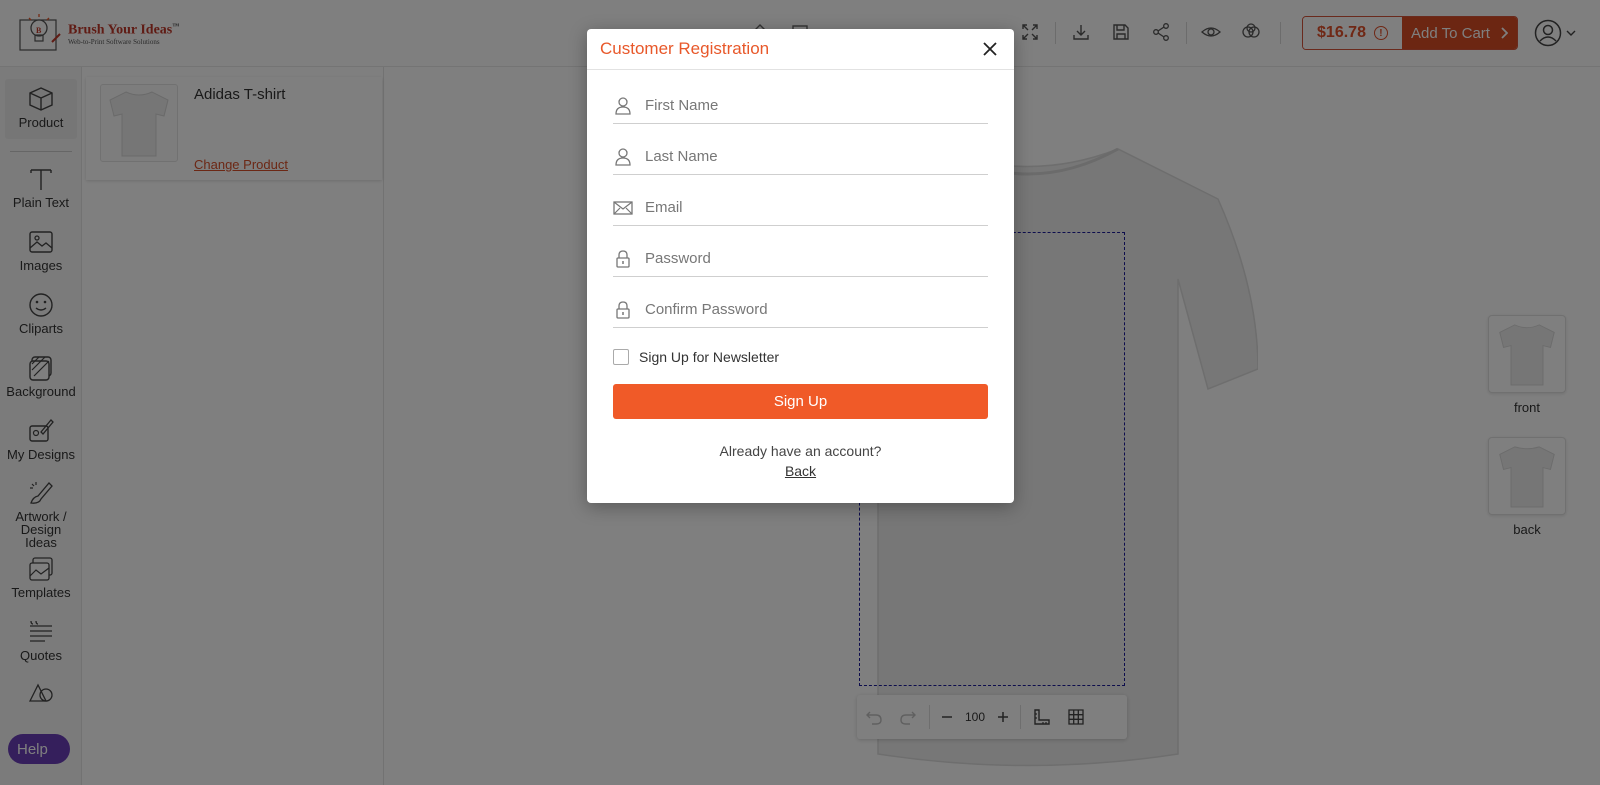 Image resolution: width=1600 pixels, height=785 pixels. I want to click on confirm-password-input, so click(810, 309).